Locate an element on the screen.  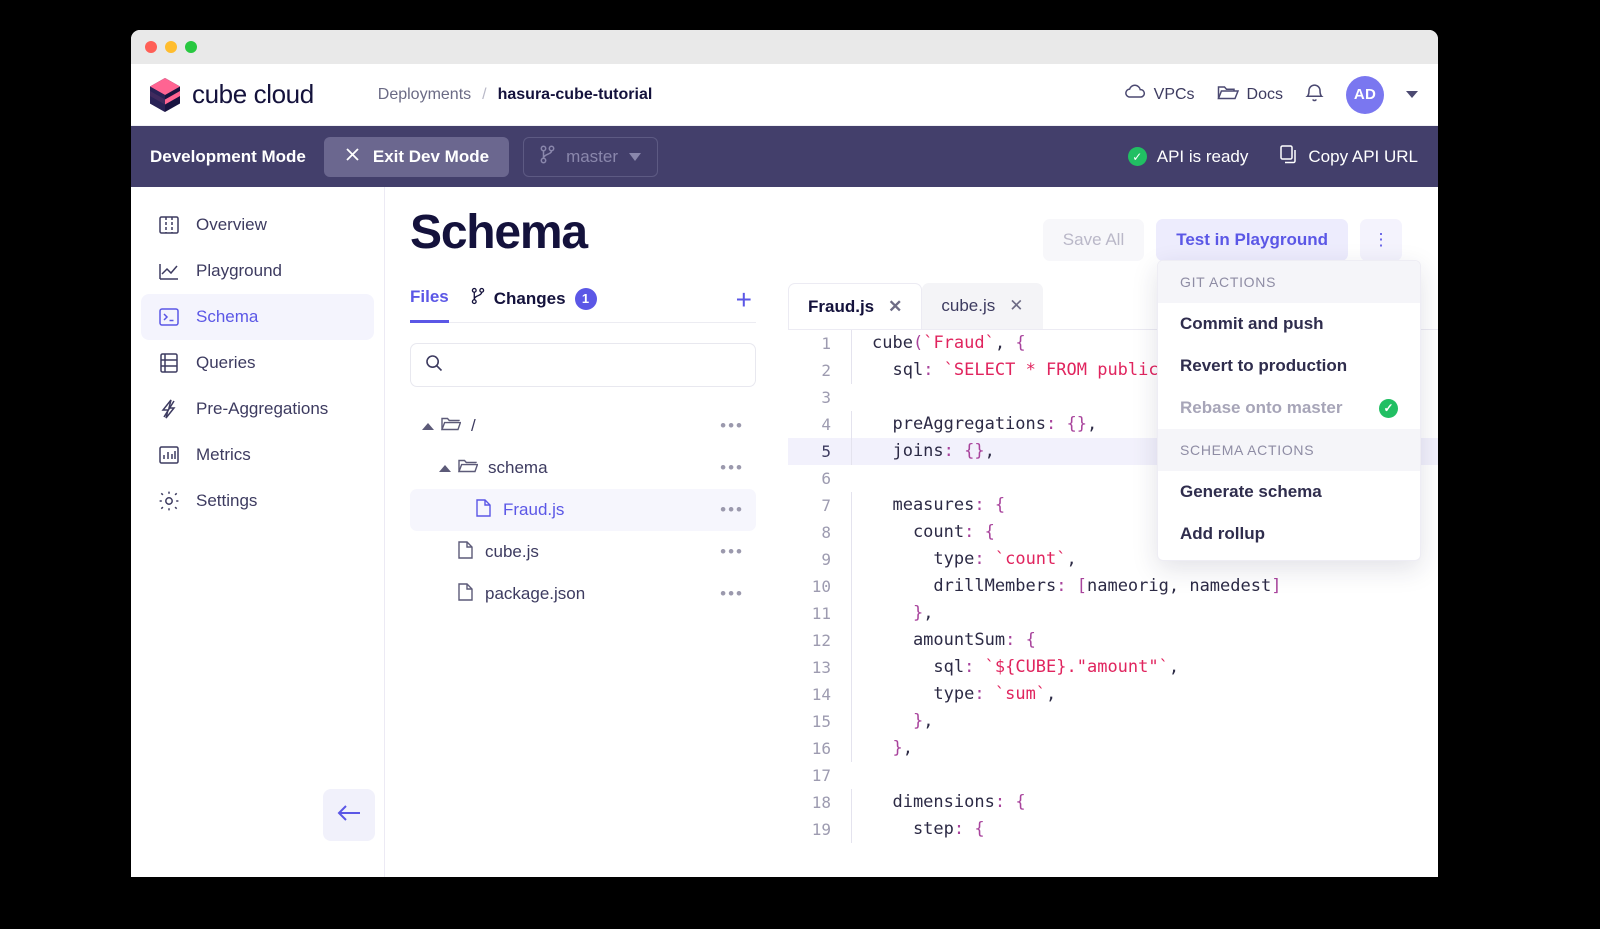
code-line: 14 type: `sum`, is located at coordinates (1113, 694).